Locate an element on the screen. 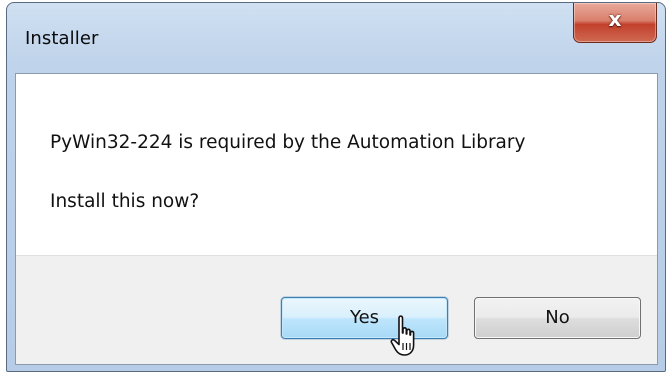 This screenshot has height=373, width=668. close-button: x is located at coordinates (615, 23).